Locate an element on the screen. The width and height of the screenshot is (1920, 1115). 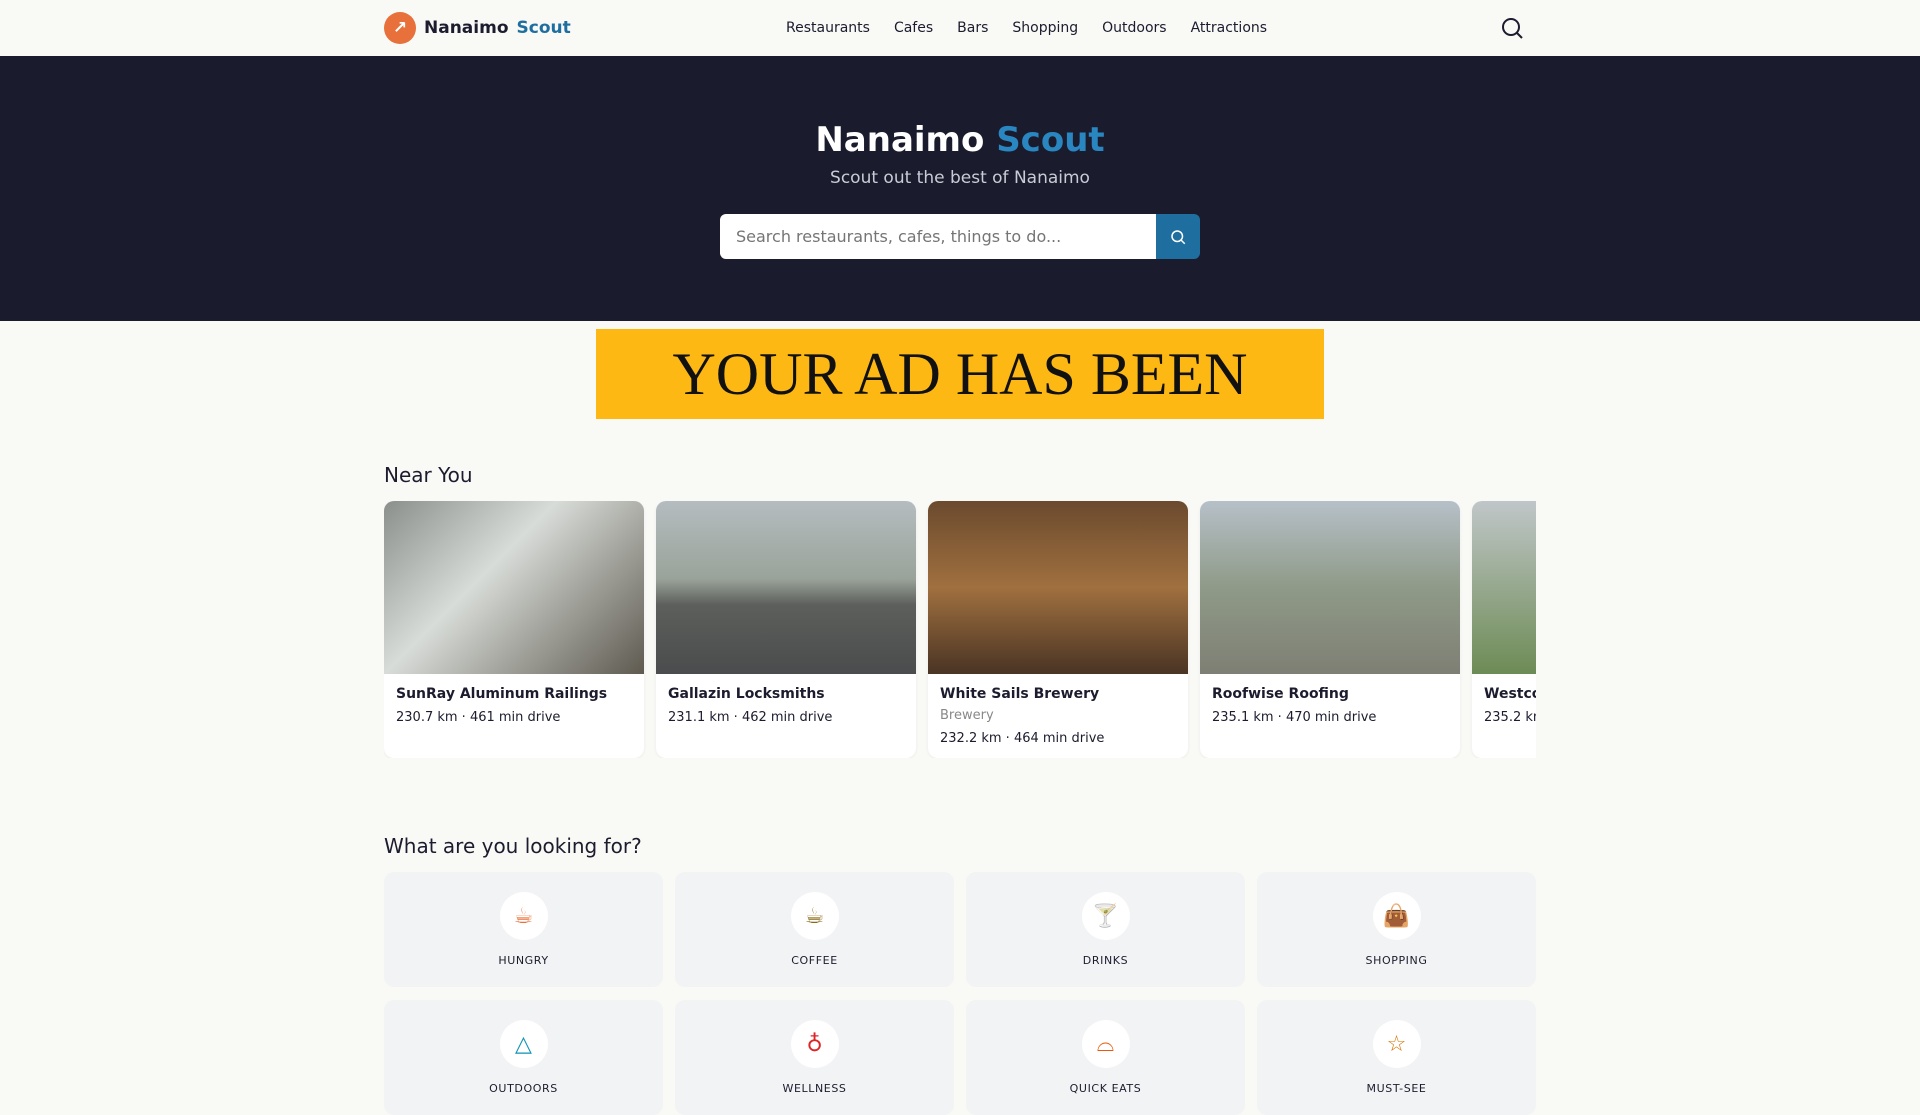
hero-title: Nanaimo Scout is located at coordinates (960, 140).